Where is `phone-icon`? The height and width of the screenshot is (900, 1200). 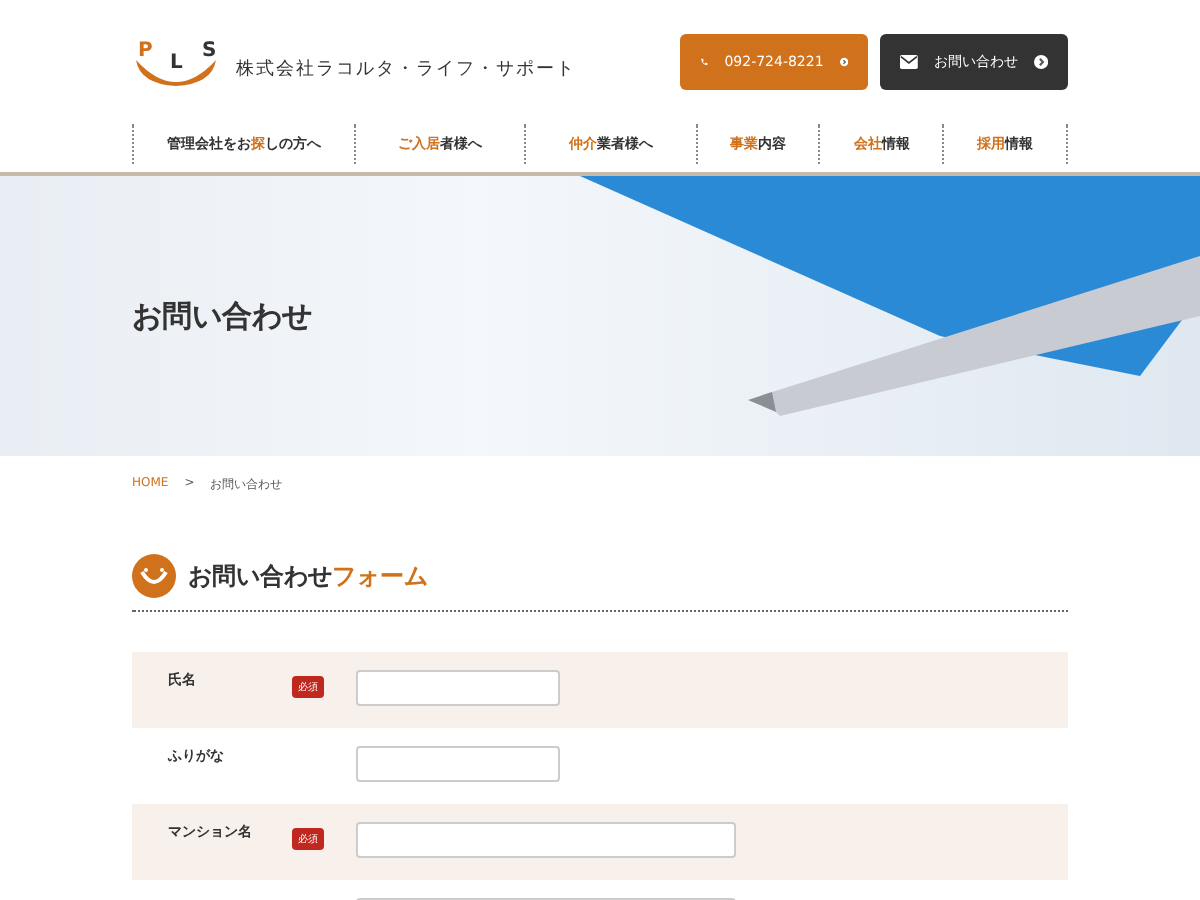
phone-icon is located at coordinates (704, 62).